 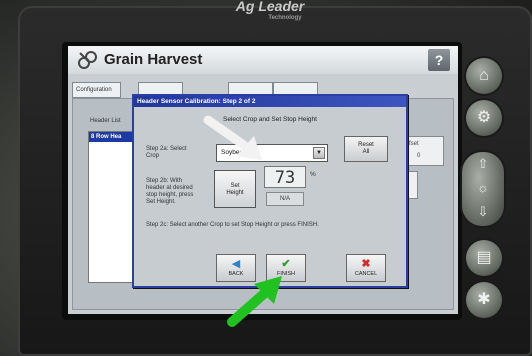 I want to click on annotation-arrows, so click(x=242, y=221).